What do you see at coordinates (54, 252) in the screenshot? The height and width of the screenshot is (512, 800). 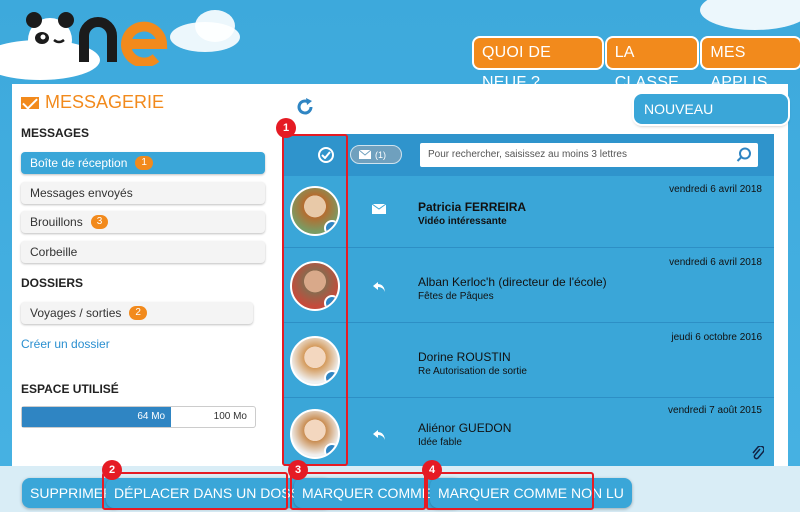 I see `sidebar-item-label: Corbeille` at bounding box center [54, 252].